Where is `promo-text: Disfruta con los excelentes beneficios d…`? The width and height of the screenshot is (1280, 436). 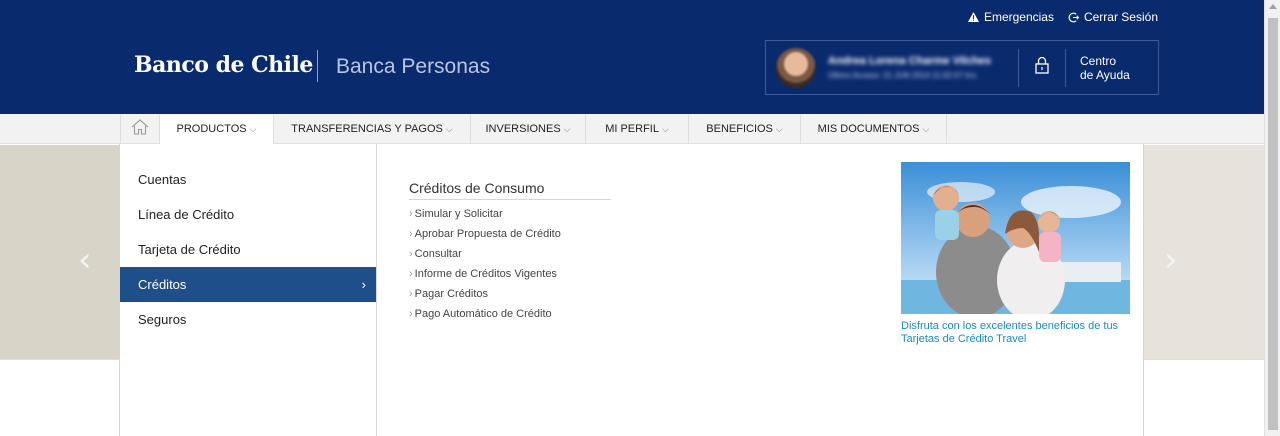
promo-text: Disfruta con los excelentes beneficios d… is located at coordinates (1015, 333).